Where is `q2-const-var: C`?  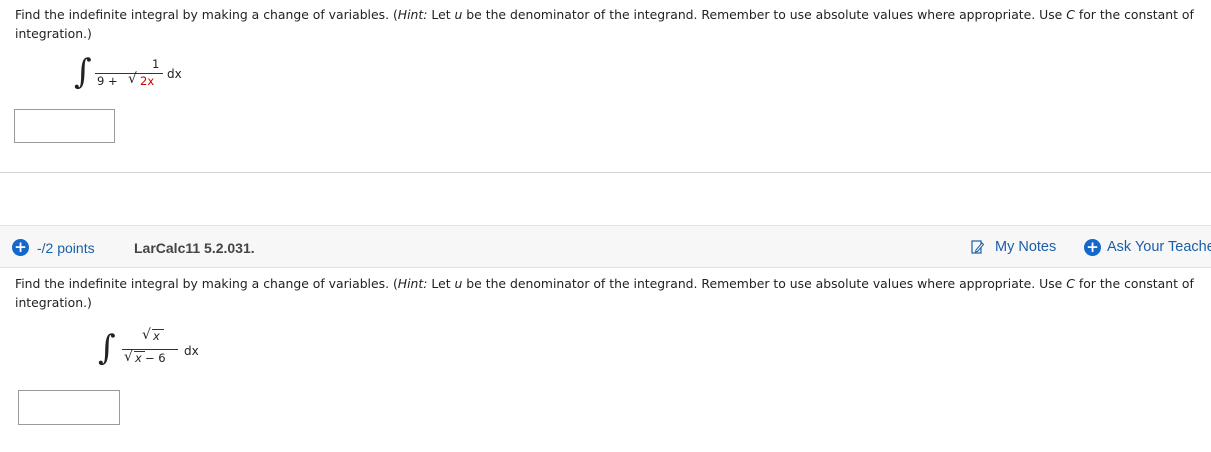 q2-const-var: C is located at coordinates (1070, 283).